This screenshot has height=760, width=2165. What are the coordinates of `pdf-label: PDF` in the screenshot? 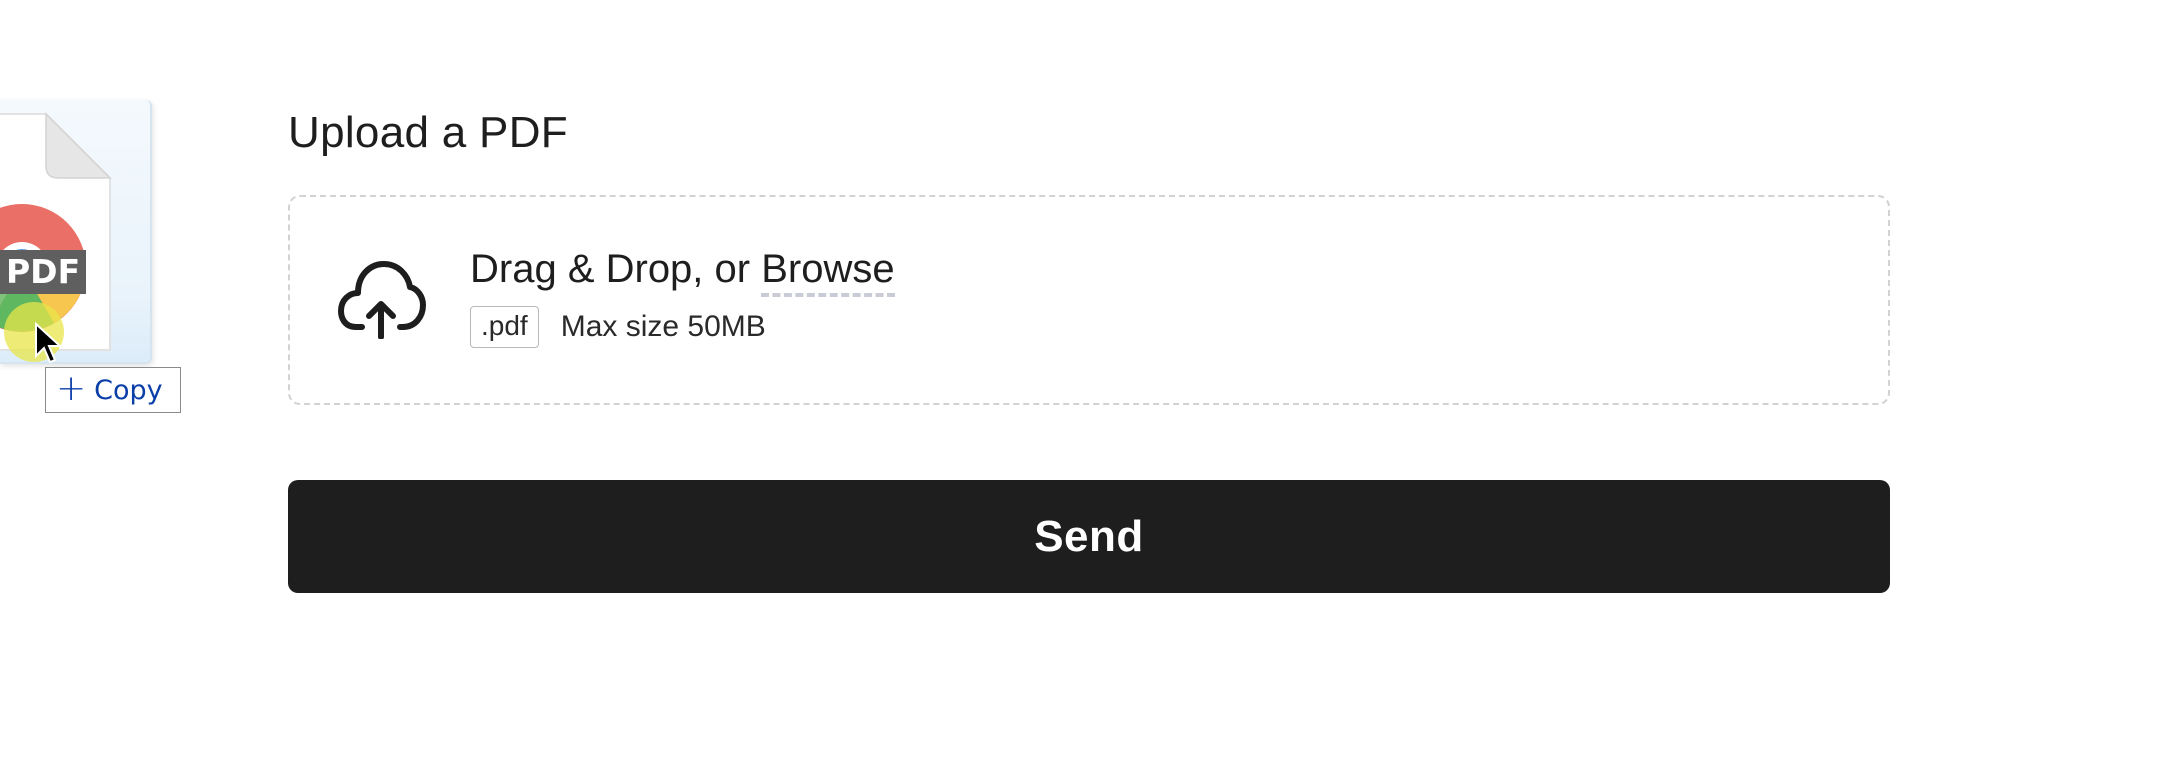 It's located at (43, 271).